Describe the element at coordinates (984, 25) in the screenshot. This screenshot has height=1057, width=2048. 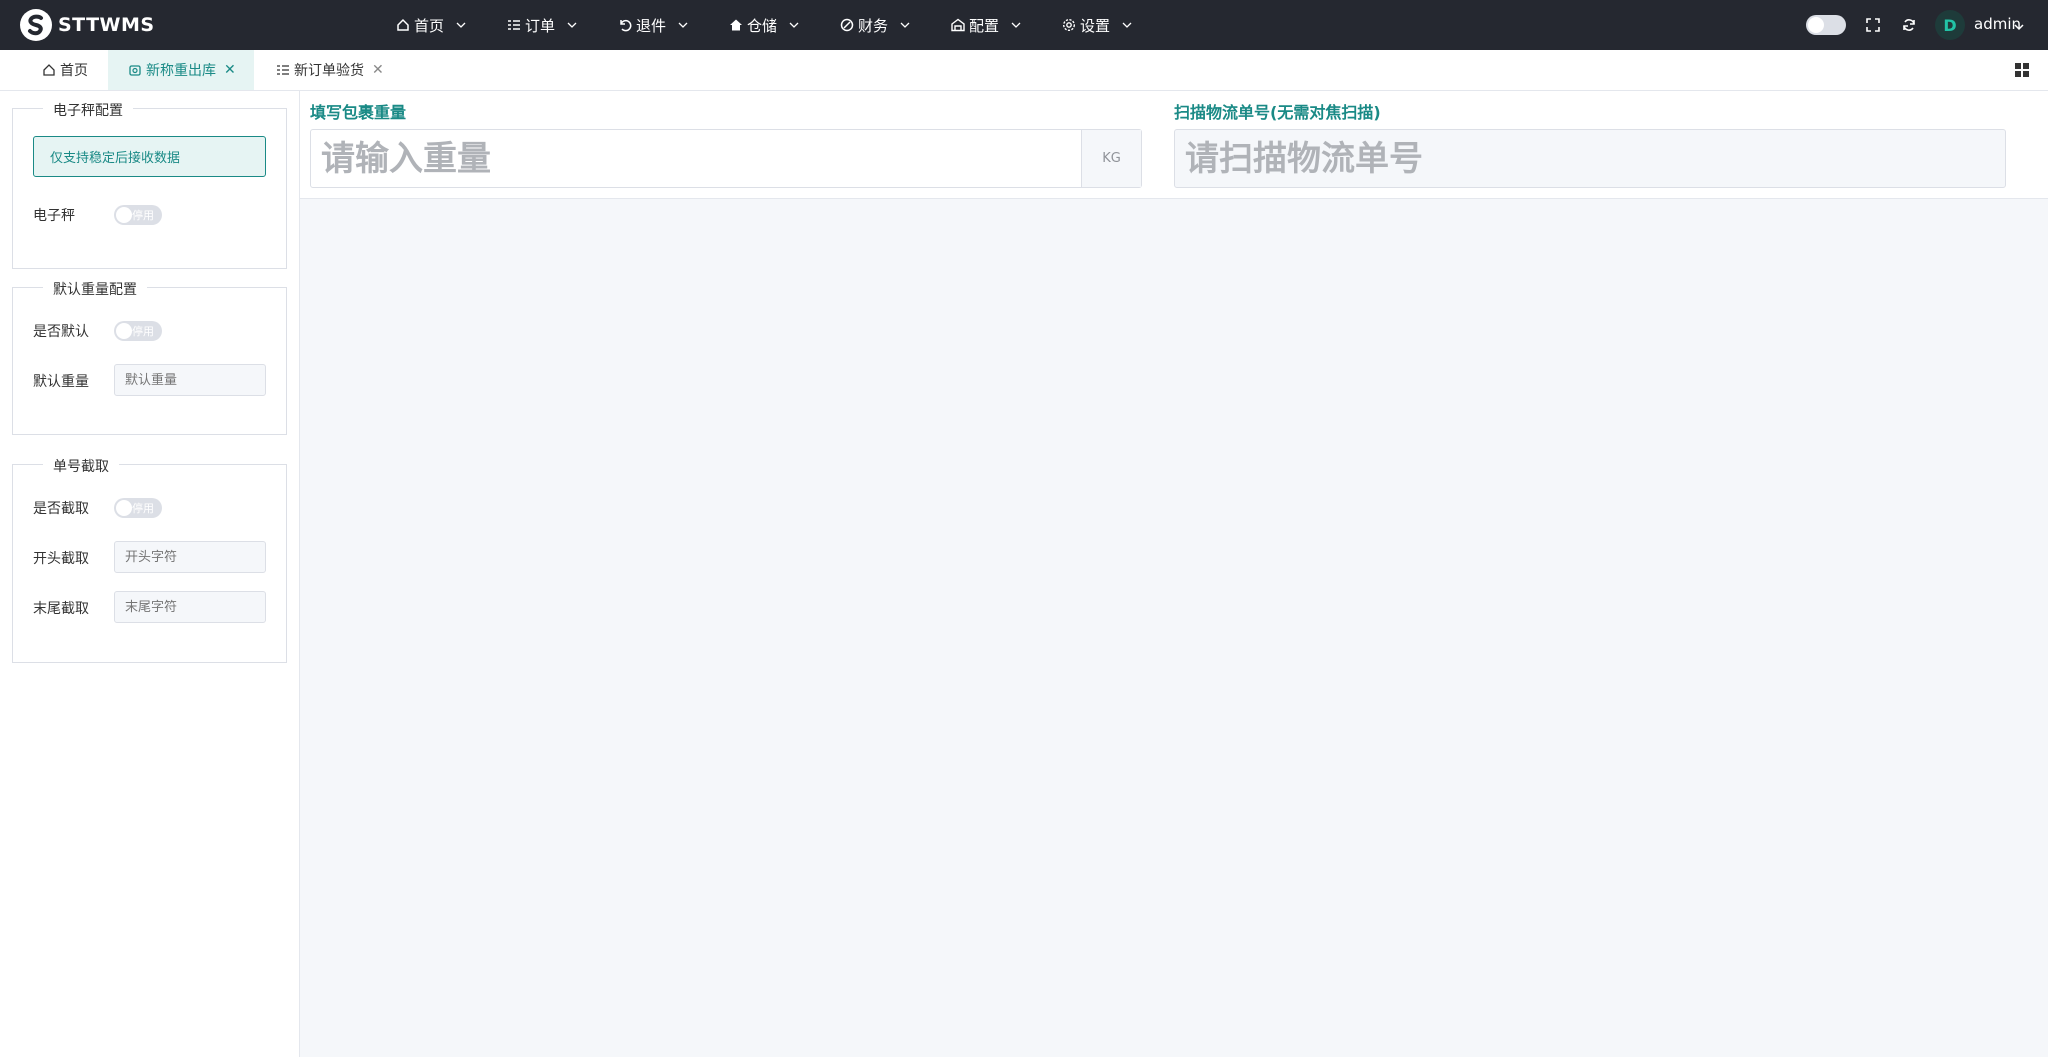
I see `menu-config-label: 配置` at that location.